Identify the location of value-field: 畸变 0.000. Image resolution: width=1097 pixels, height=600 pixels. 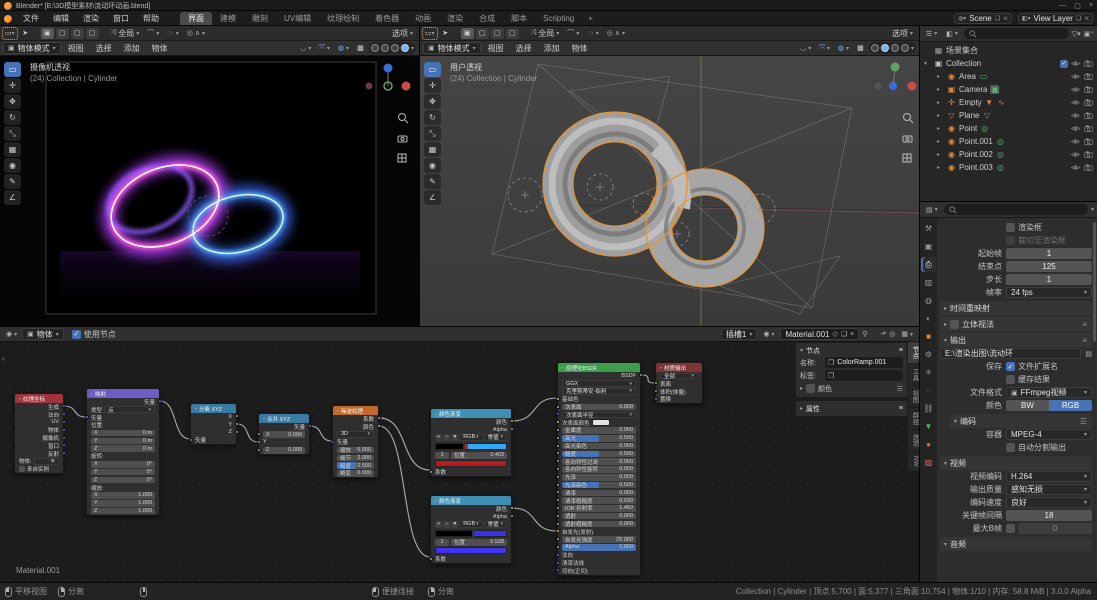
(355, 473).